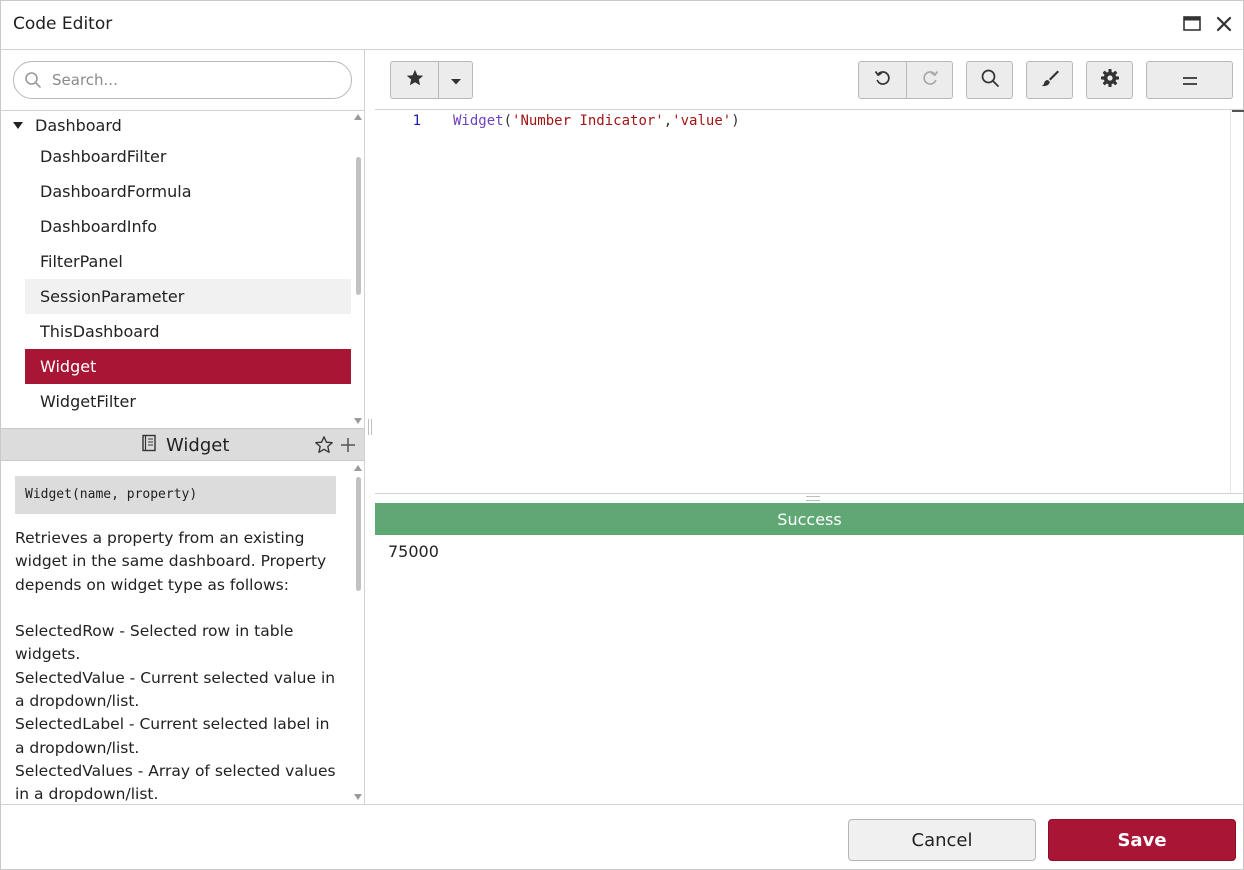 The image size is (1244, 870). I want to click on status-bar: Success, so click(809, 519).